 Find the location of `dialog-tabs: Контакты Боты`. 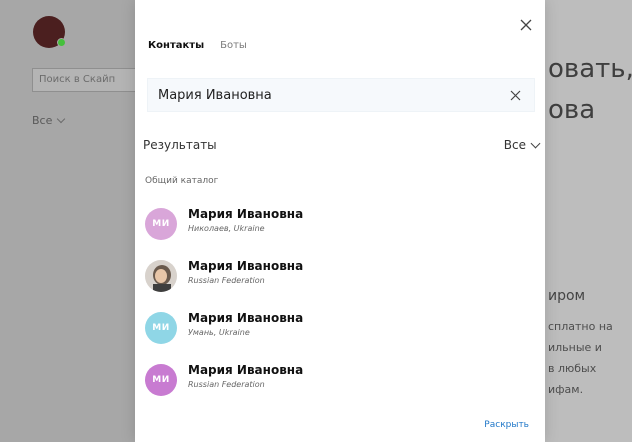

dialog-tabs: Контакты Боты is located at coordinates (197, 45).